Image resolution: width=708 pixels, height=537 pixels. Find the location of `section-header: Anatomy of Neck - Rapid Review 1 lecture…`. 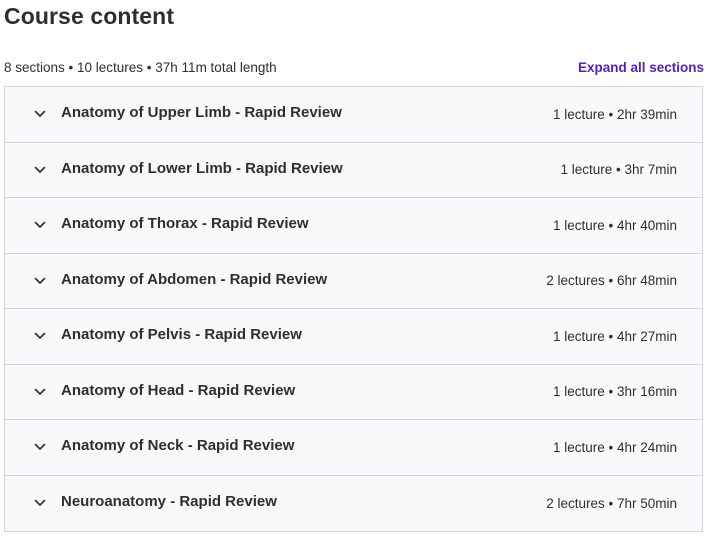

section-header: Anatomy of Neck - Rapid Review 1 lecture… is located at coordinates (353, 448).